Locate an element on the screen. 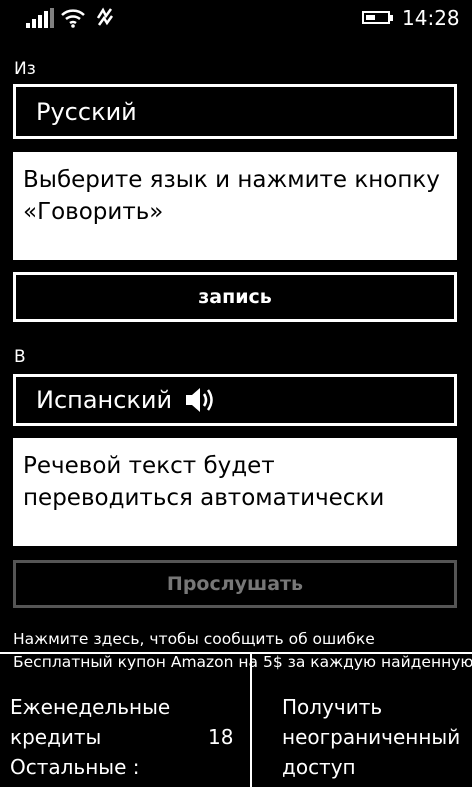 The image size is (472, 787). source-language-value: Русский is located at coordinates (86, 111).